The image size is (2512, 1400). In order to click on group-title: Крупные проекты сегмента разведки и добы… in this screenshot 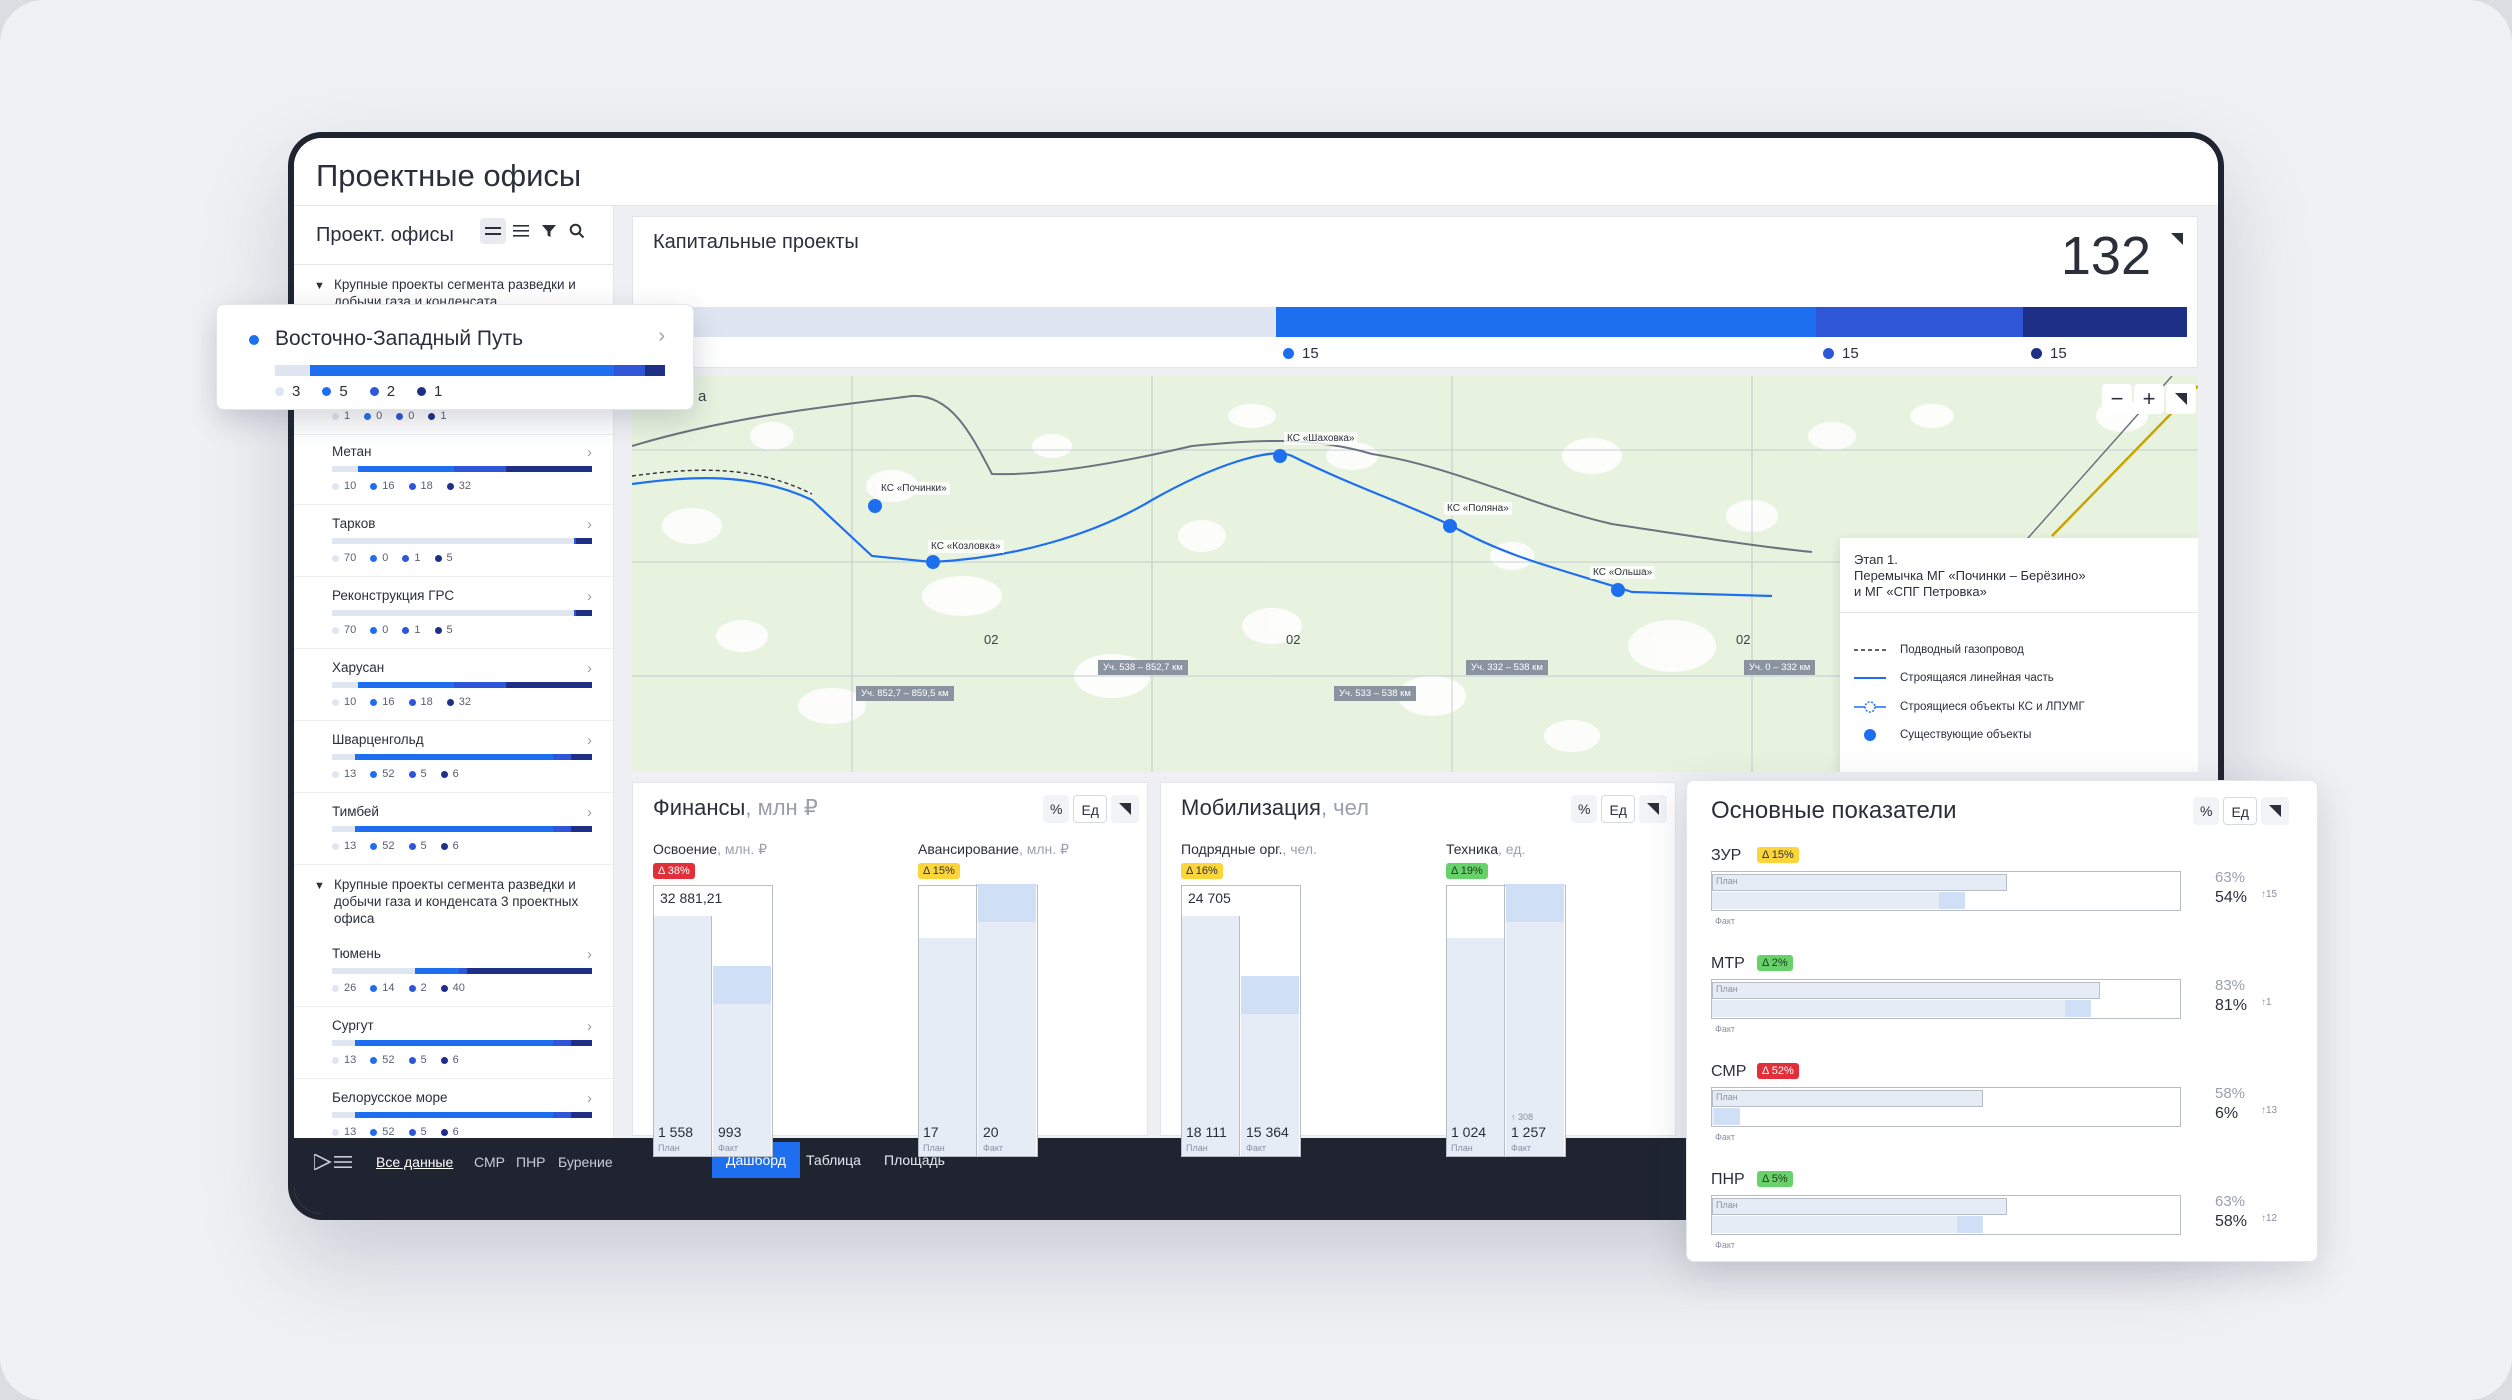, I will do `click(456, 901)`.